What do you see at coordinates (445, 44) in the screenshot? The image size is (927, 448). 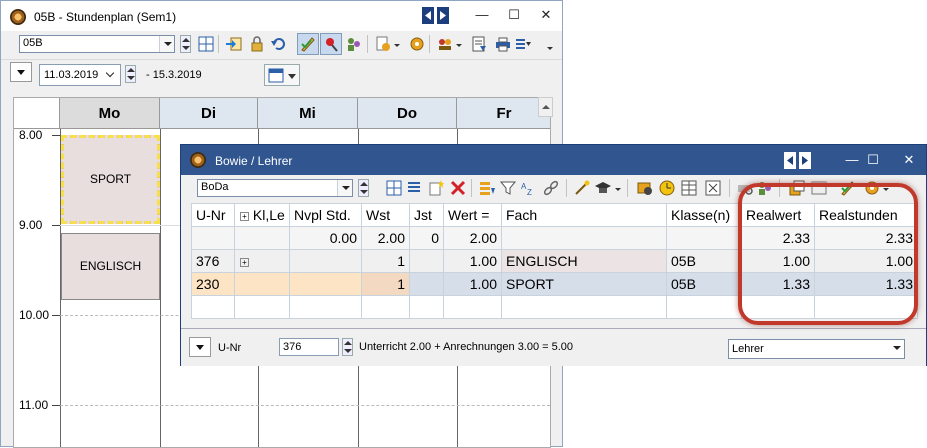 I see `teachers-icon` at bounding box center [445, 44].